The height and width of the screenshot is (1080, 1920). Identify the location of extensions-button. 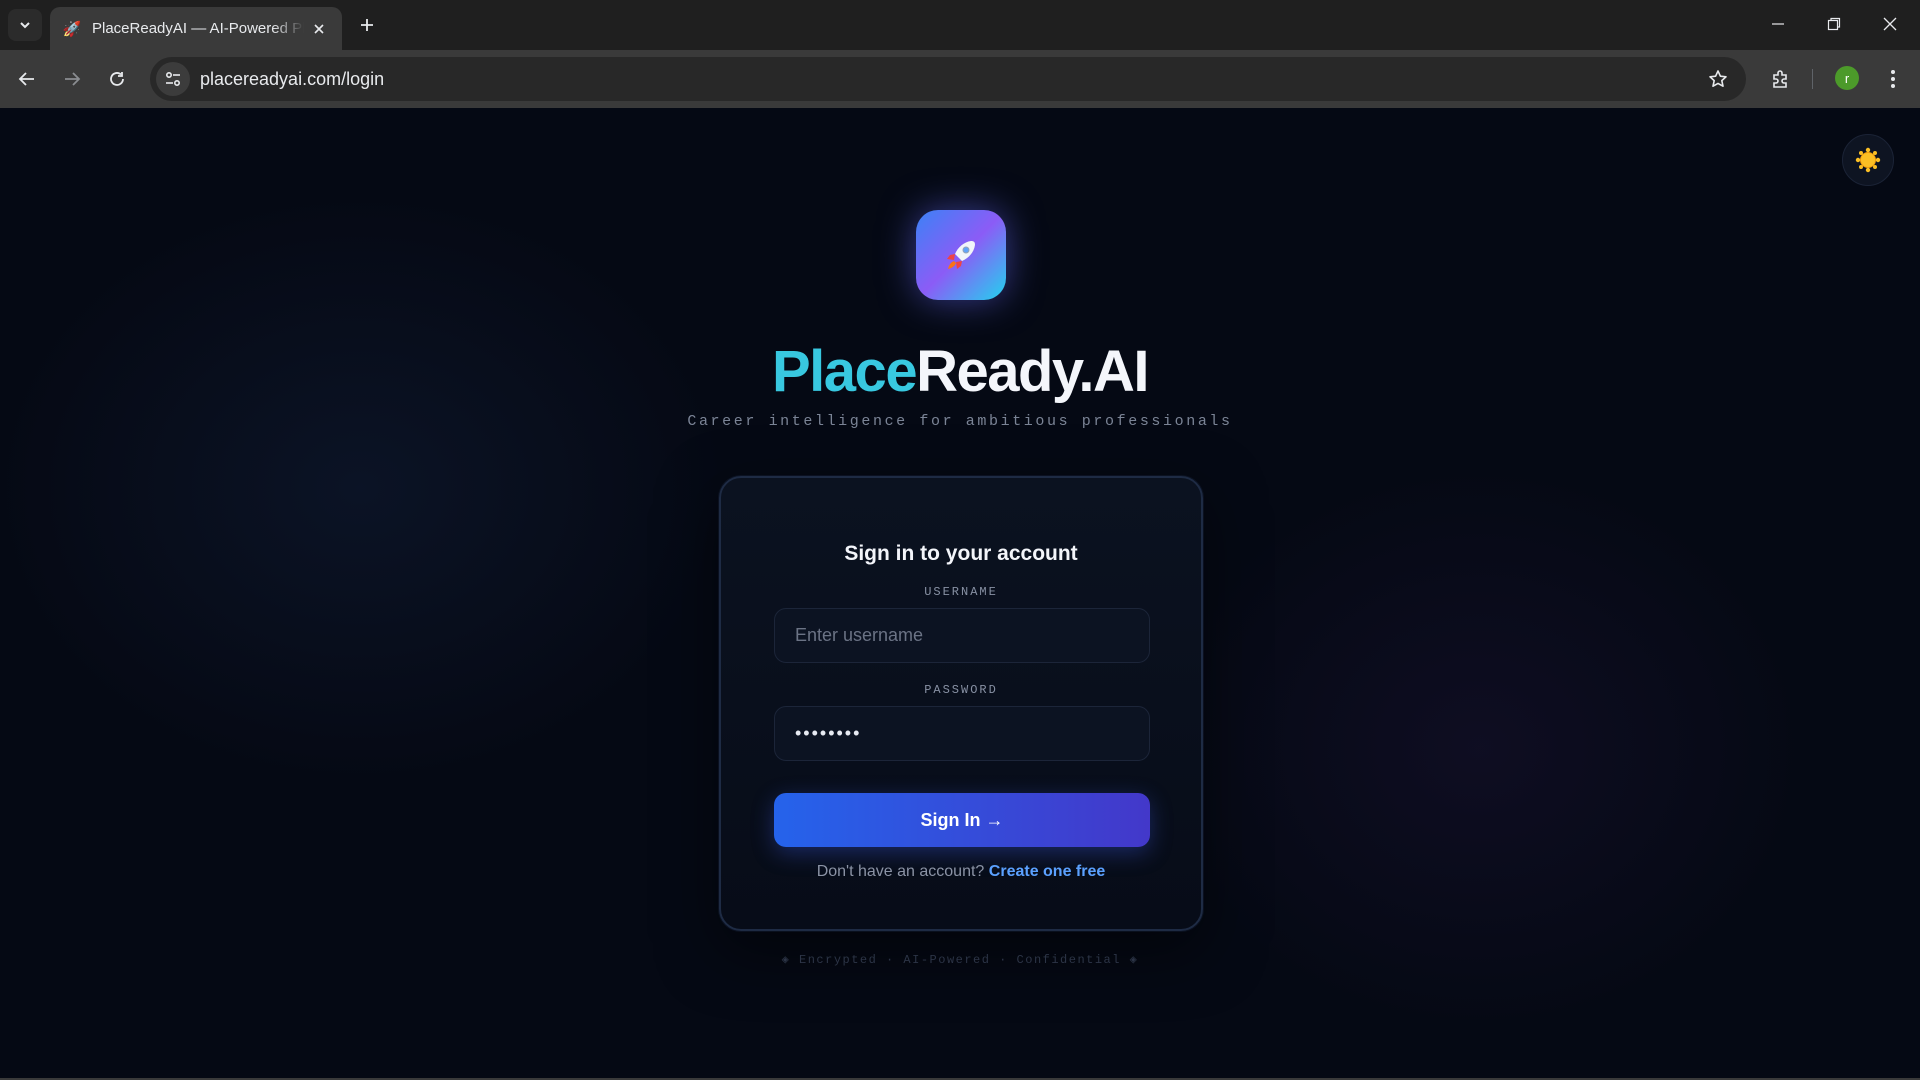
(1781, 79).